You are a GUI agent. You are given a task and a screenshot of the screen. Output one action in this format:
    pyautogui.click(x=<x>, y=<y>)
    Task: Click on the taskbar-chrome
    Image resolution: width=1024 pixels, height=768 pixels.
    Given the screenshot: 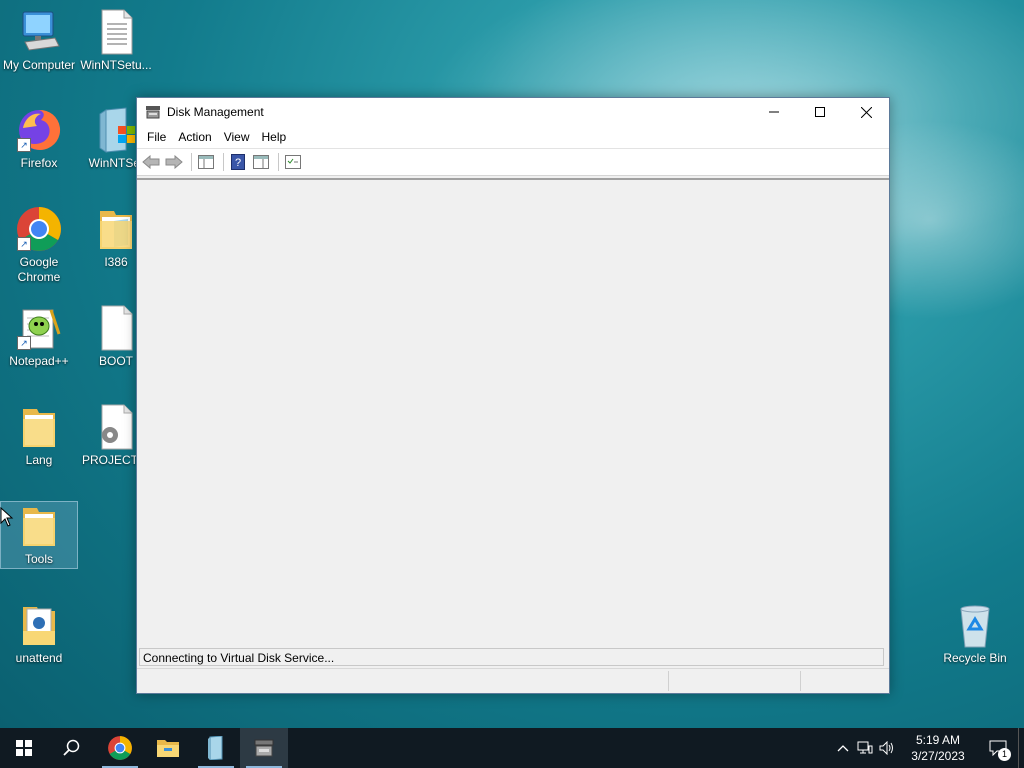 What is the action you would take?
    pyautogui.click(x=120, y=748)
    